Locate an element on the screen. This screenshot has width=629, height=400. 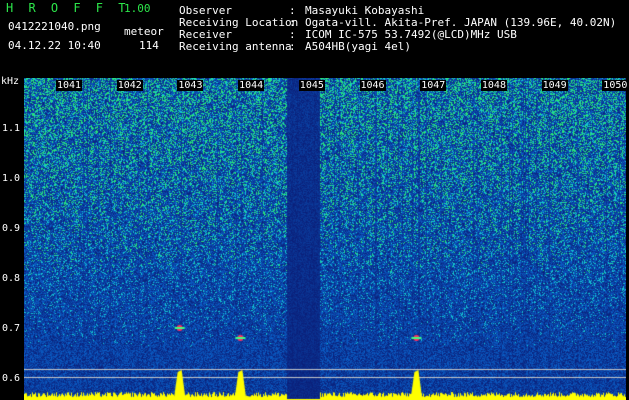
meteor-count: 114 is located at coordinates (149, 45).